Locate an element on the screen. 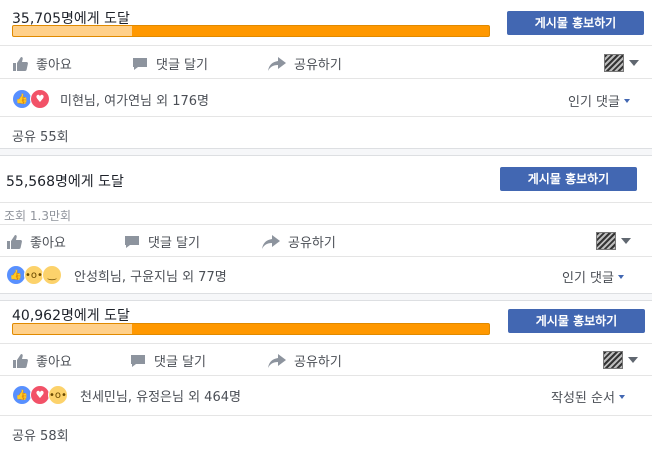 The image size is (652, 451). sort-label: 작성된 순서 is located at coordinates (583, 398).